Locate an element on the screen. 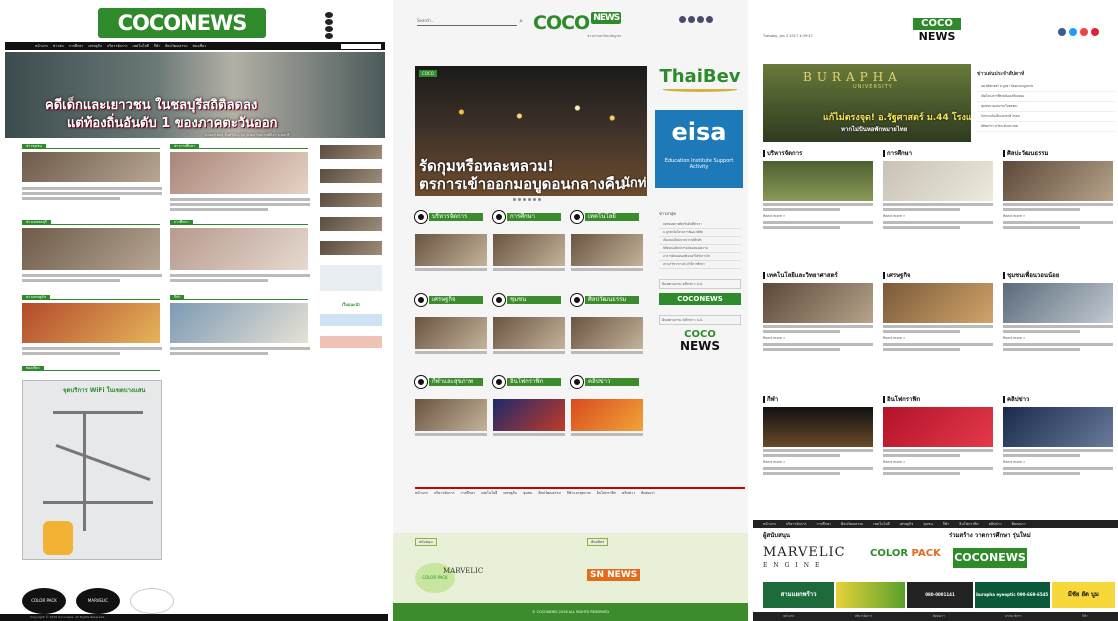 The height and width of the screenshot is (621, 1118). footer-link: กีฬา is located at coordinates (1085, 616).